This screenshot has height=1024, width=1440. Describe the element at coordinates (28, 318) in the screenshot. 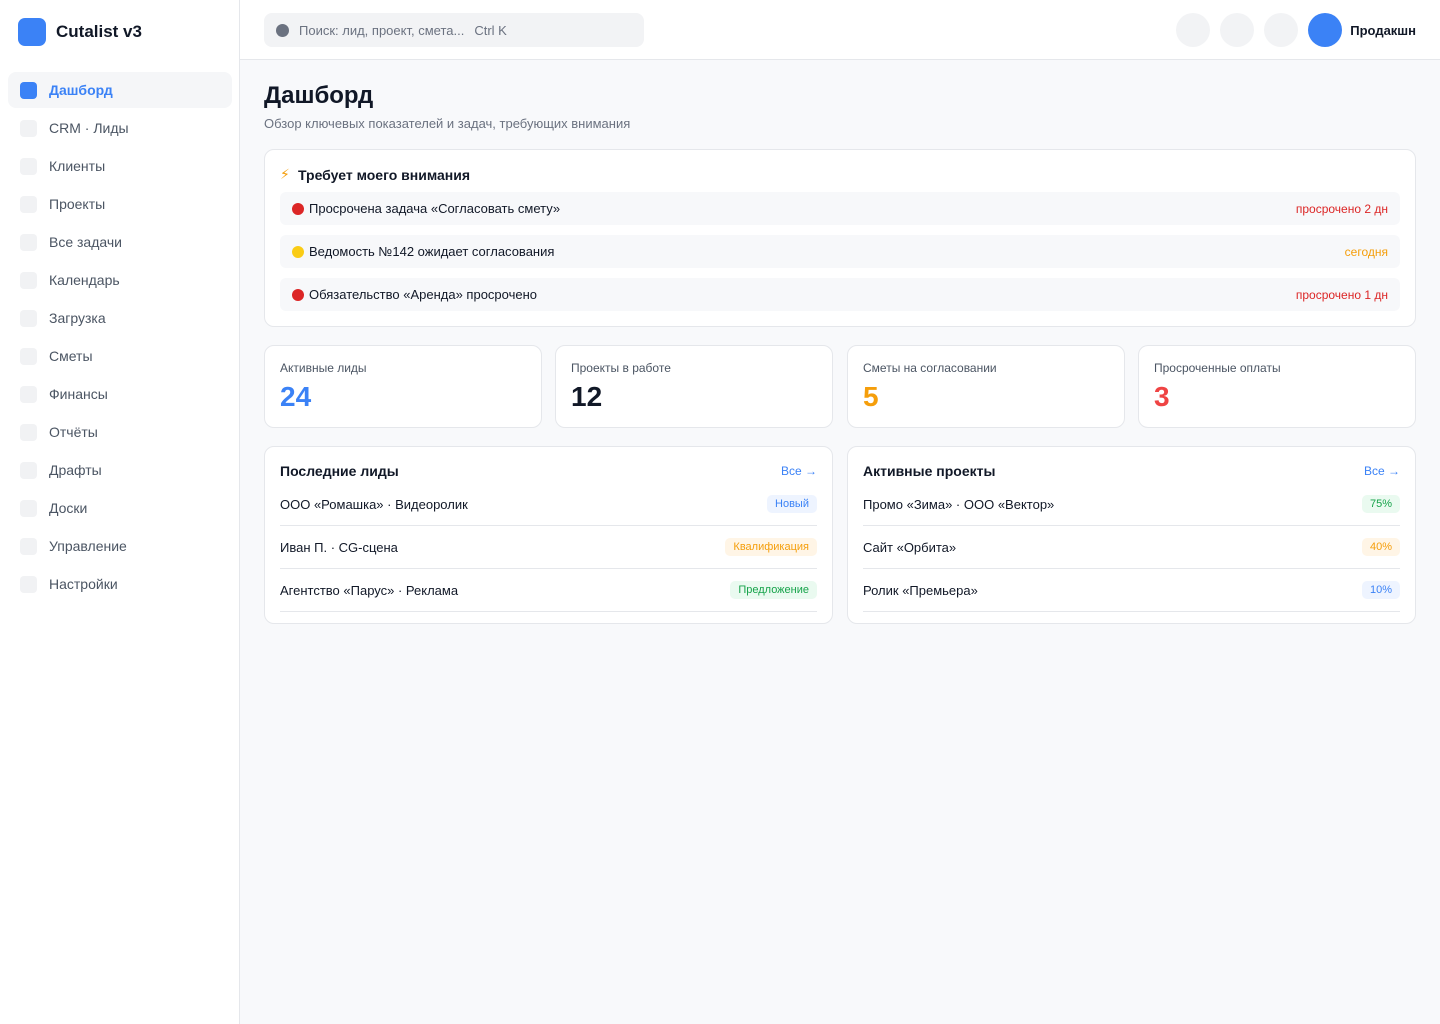

I see `workload-icon` at that location.